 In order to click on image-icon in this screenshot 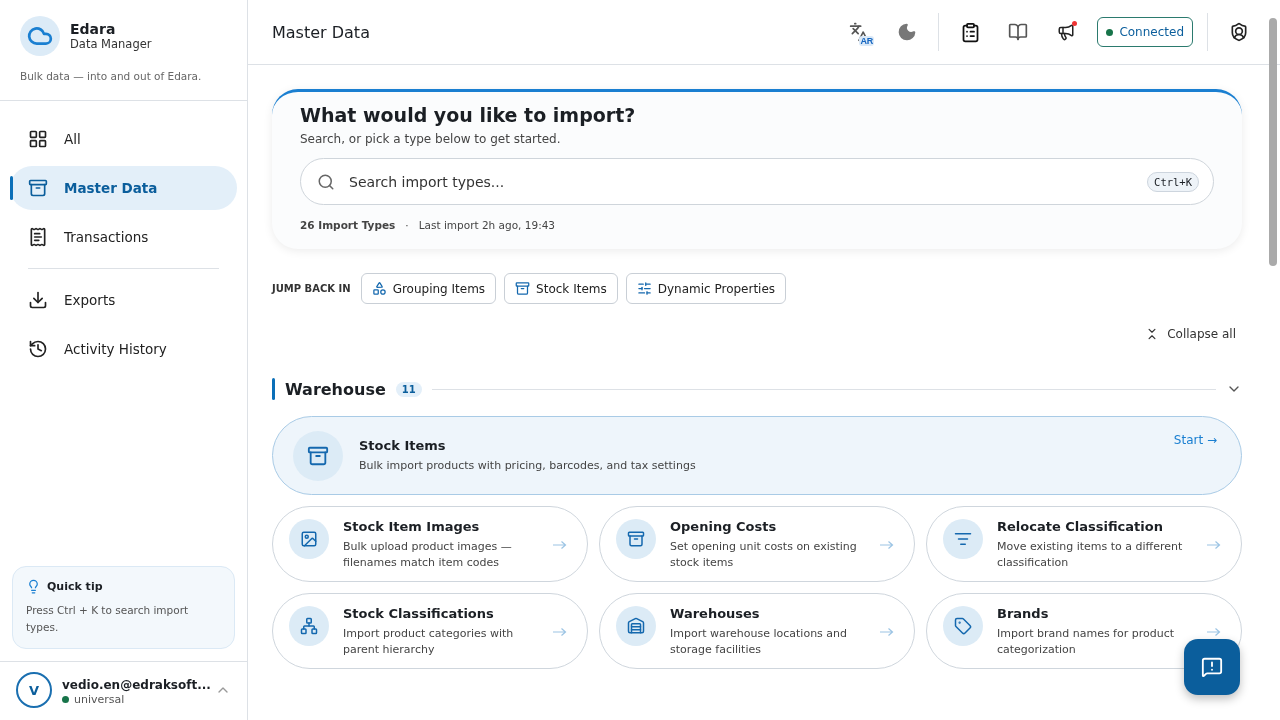, I will do `click(309, 539)`.